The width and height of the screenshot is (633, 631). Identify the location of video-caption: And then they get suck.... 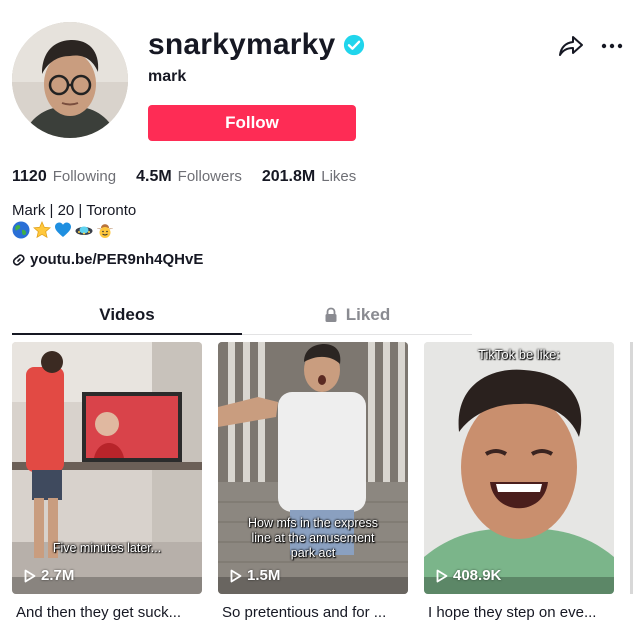
(111, 612).